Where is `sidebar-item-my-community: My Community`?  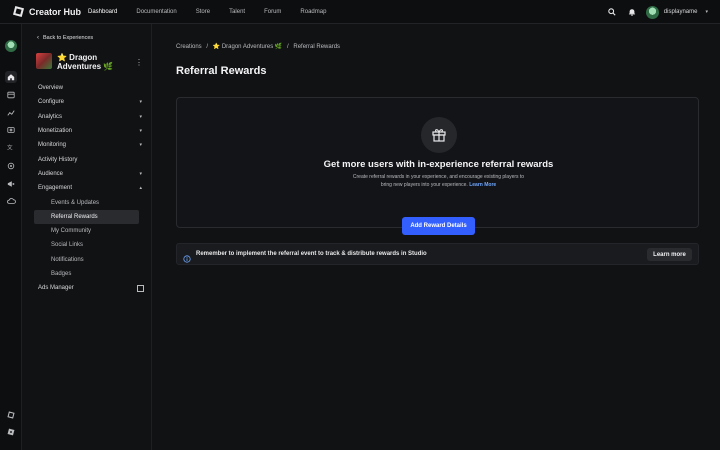
sidebar-item-my-community: My Community is located at coordinates (93, 231).